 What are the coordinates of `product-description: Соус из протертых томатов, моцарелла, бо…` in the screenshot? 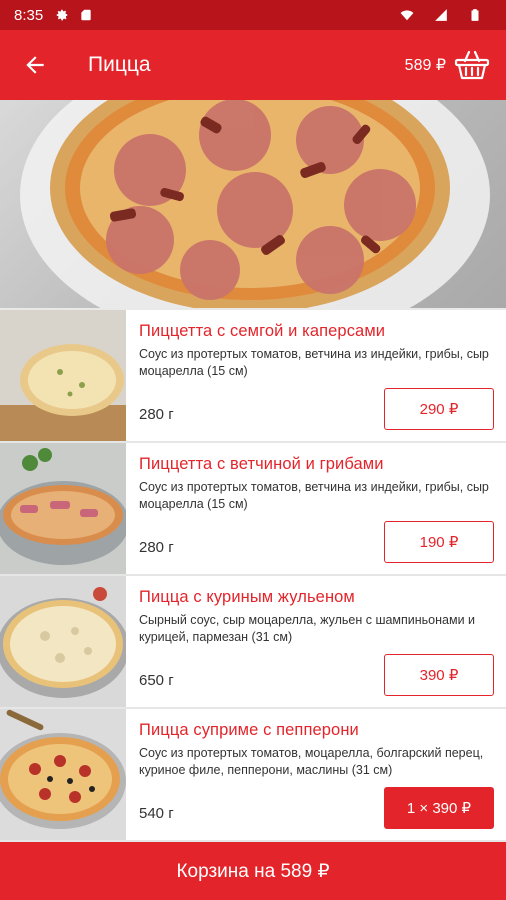 It's located at (311, 761).